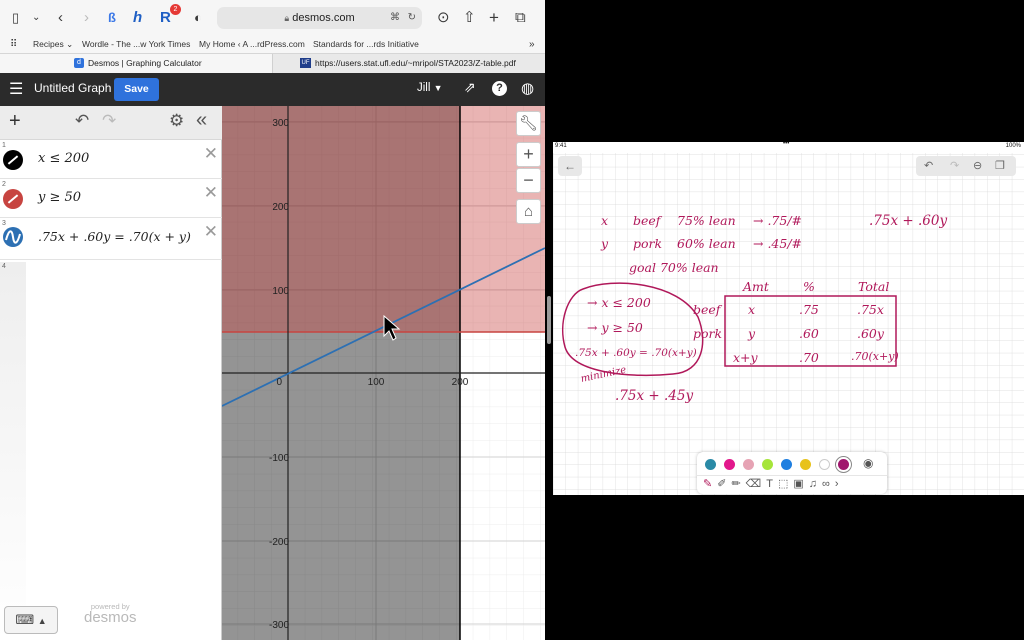  I want to click on y-ge-50-shading, so click(383, 219).